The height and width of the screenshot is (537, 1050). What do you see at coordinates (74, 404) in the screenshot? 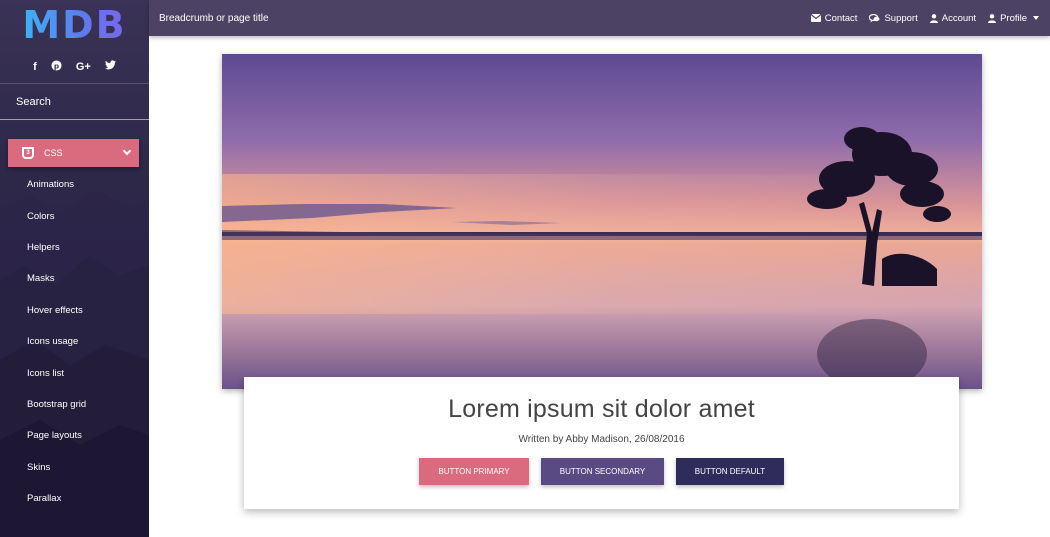
I see `sidebar-item-bootstrap-grid: Bootstrap grid` at bounding box center [74, 404].